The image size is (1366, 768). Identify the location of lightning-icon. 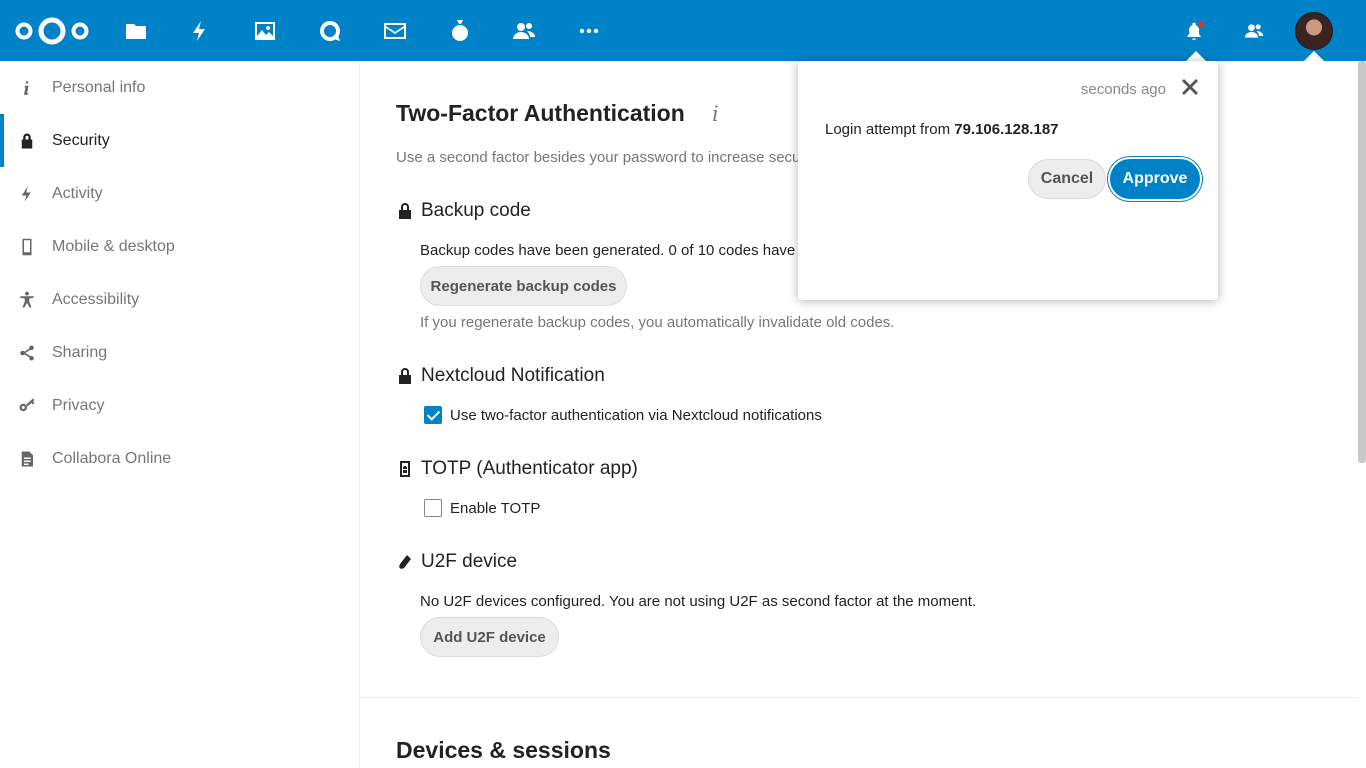
(27, 194).